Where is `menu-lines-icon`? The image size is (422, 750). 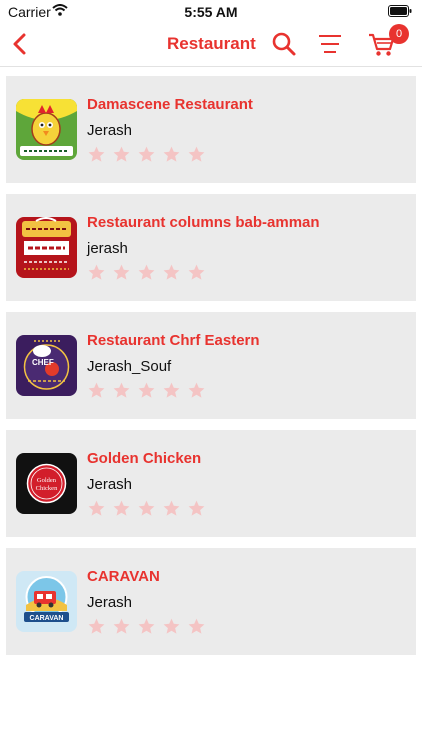
menu-lines-icon is located at coordinates (330, 44).